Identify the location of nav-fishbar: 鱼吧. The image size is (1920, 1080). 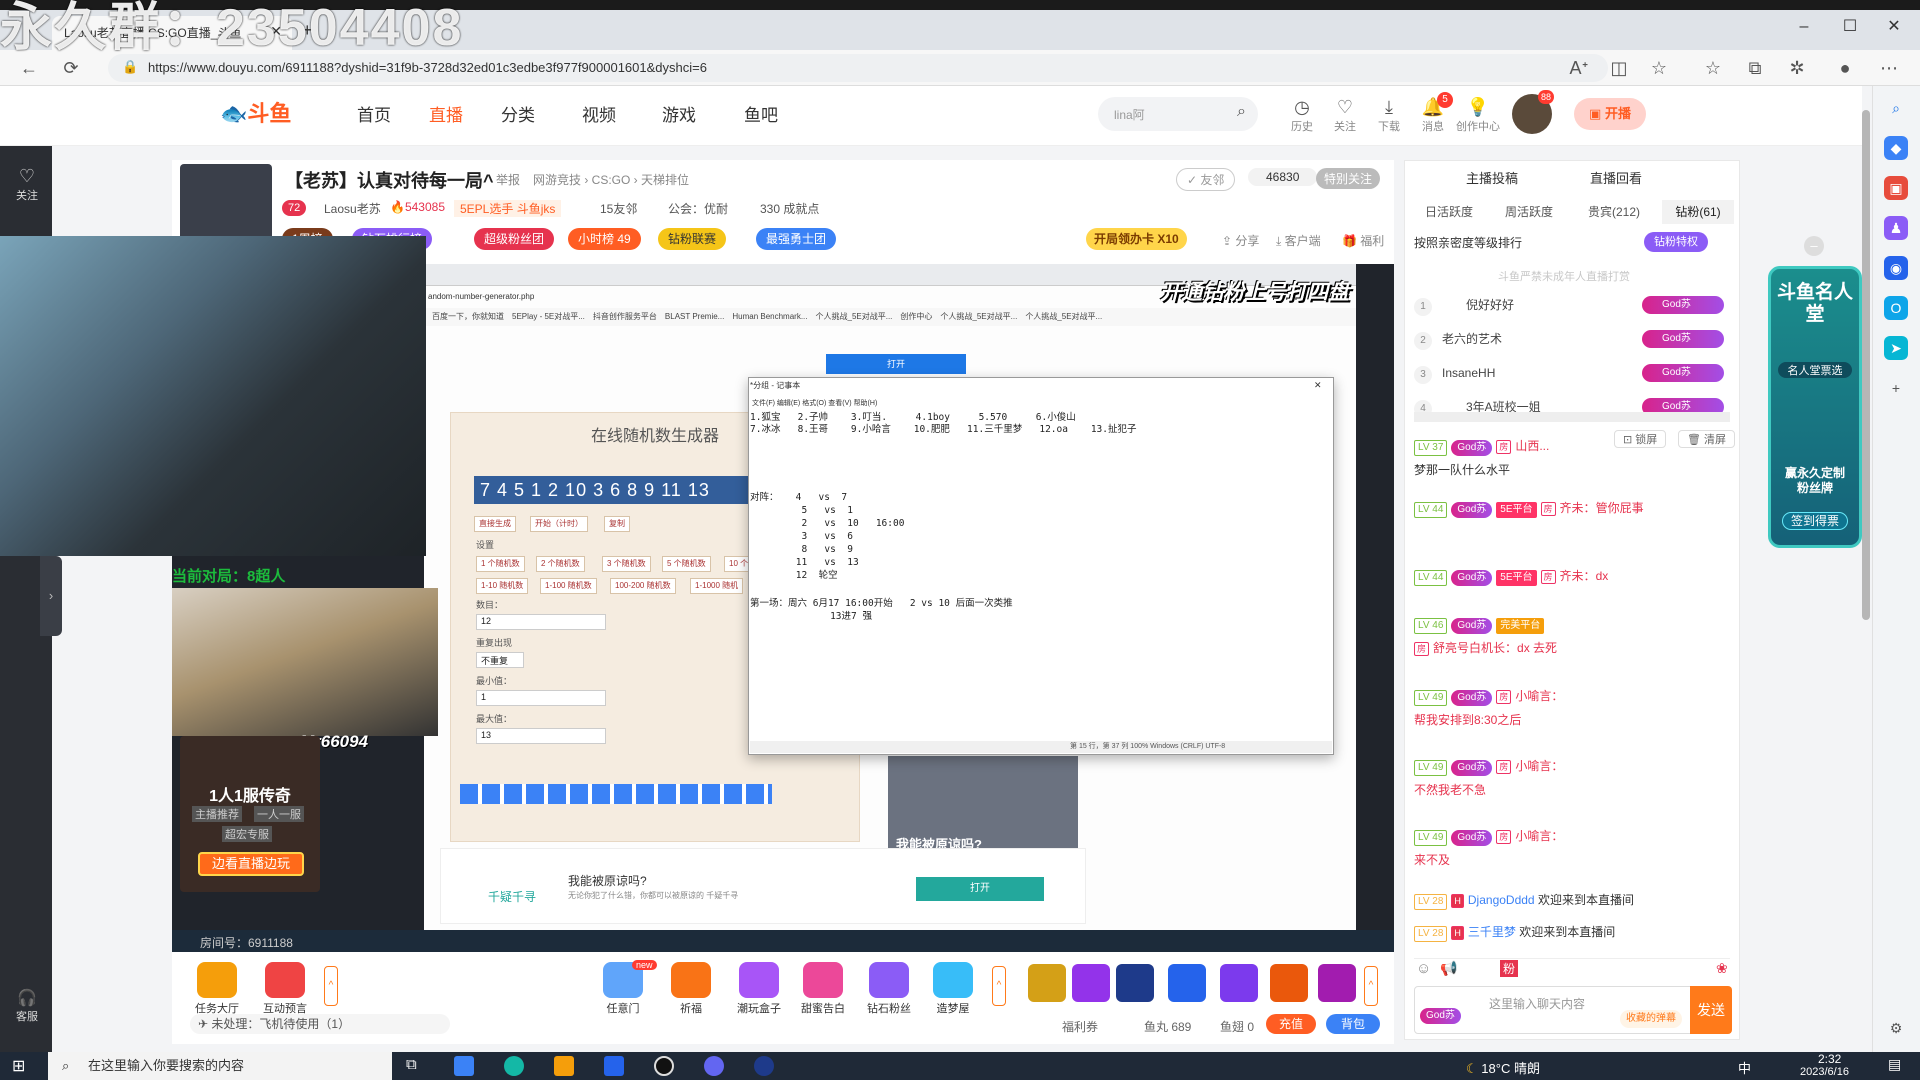
(761, 116).